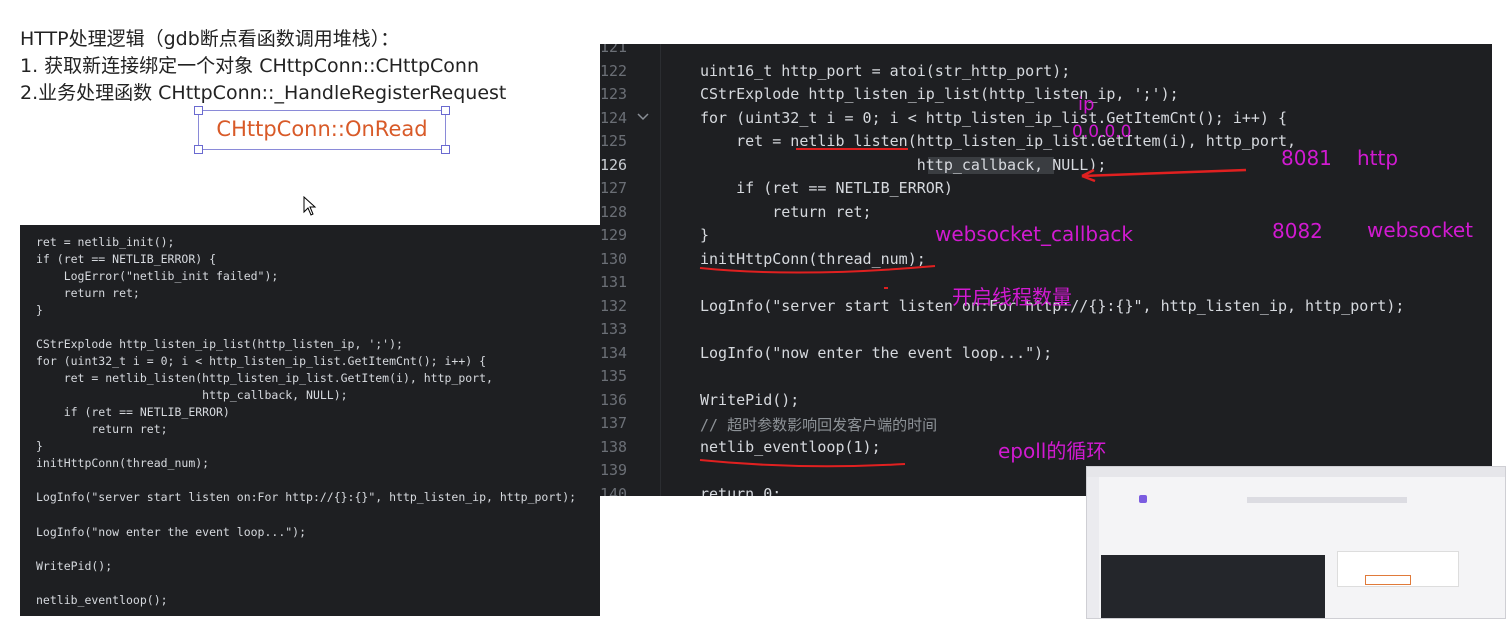 The height and width of the screenshot is (619, 1506). What do you see at coordinates (1327, 500) in the screenshot?
I see `thumbnail-toolbar` at bounding box center [1327, 500].